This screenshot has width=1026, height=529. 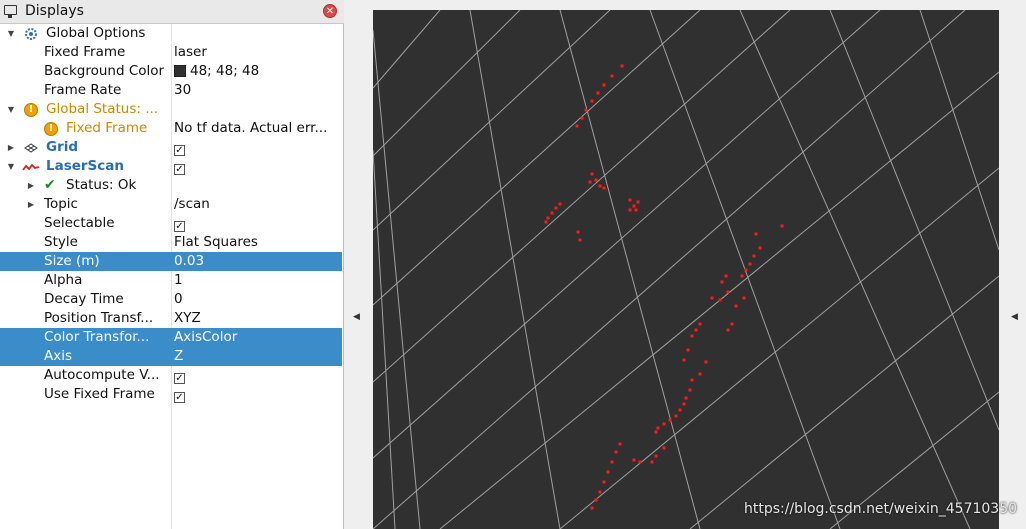 I want to click on tree-row-global-options: ▼ Global Options, so click(x=171, y=33).